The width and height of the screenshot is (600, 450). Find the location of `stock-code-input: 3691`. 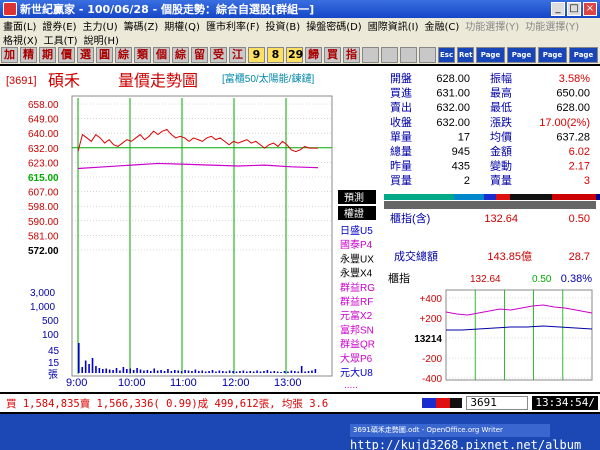

stock-code-input: 3691 is located at coordinates (497, 403).